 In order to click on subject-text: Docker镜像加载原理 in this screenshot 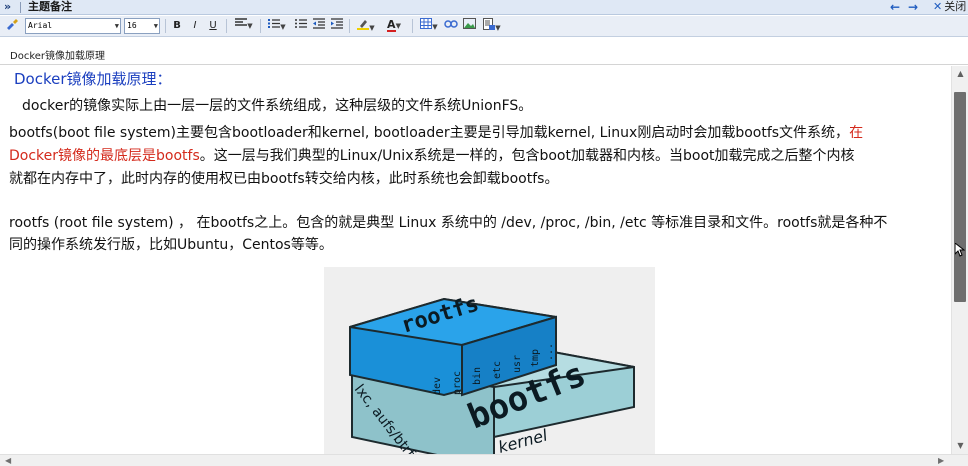, I will do `click(58, 56)`.